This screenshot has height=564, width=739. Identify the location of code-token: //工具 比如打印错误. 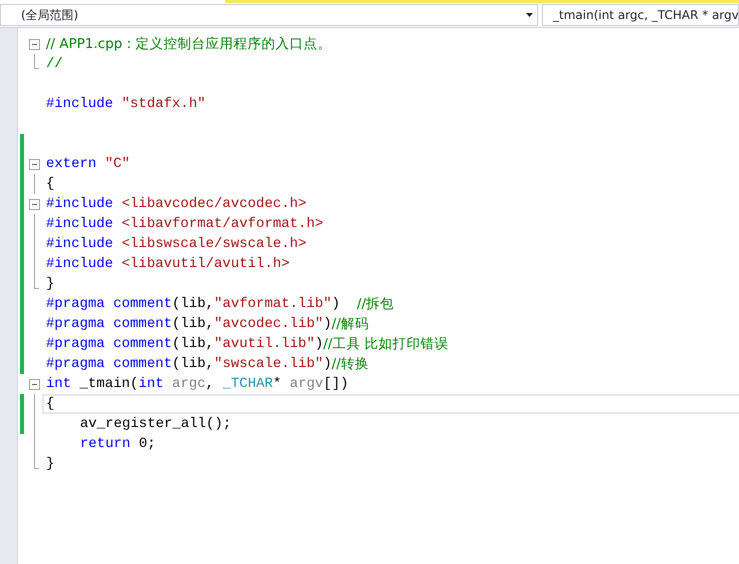
(386, 344).